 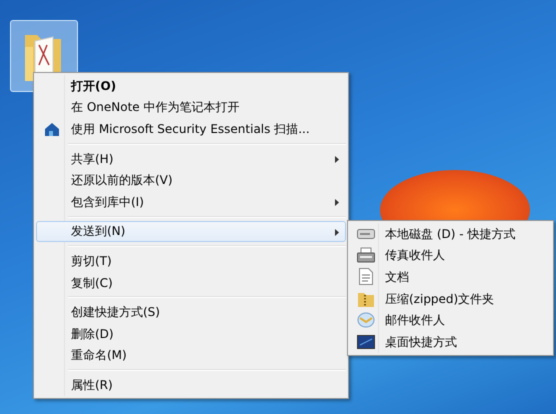 I want to click on menu-item: 重命名(M), so click(x=191, y=355).